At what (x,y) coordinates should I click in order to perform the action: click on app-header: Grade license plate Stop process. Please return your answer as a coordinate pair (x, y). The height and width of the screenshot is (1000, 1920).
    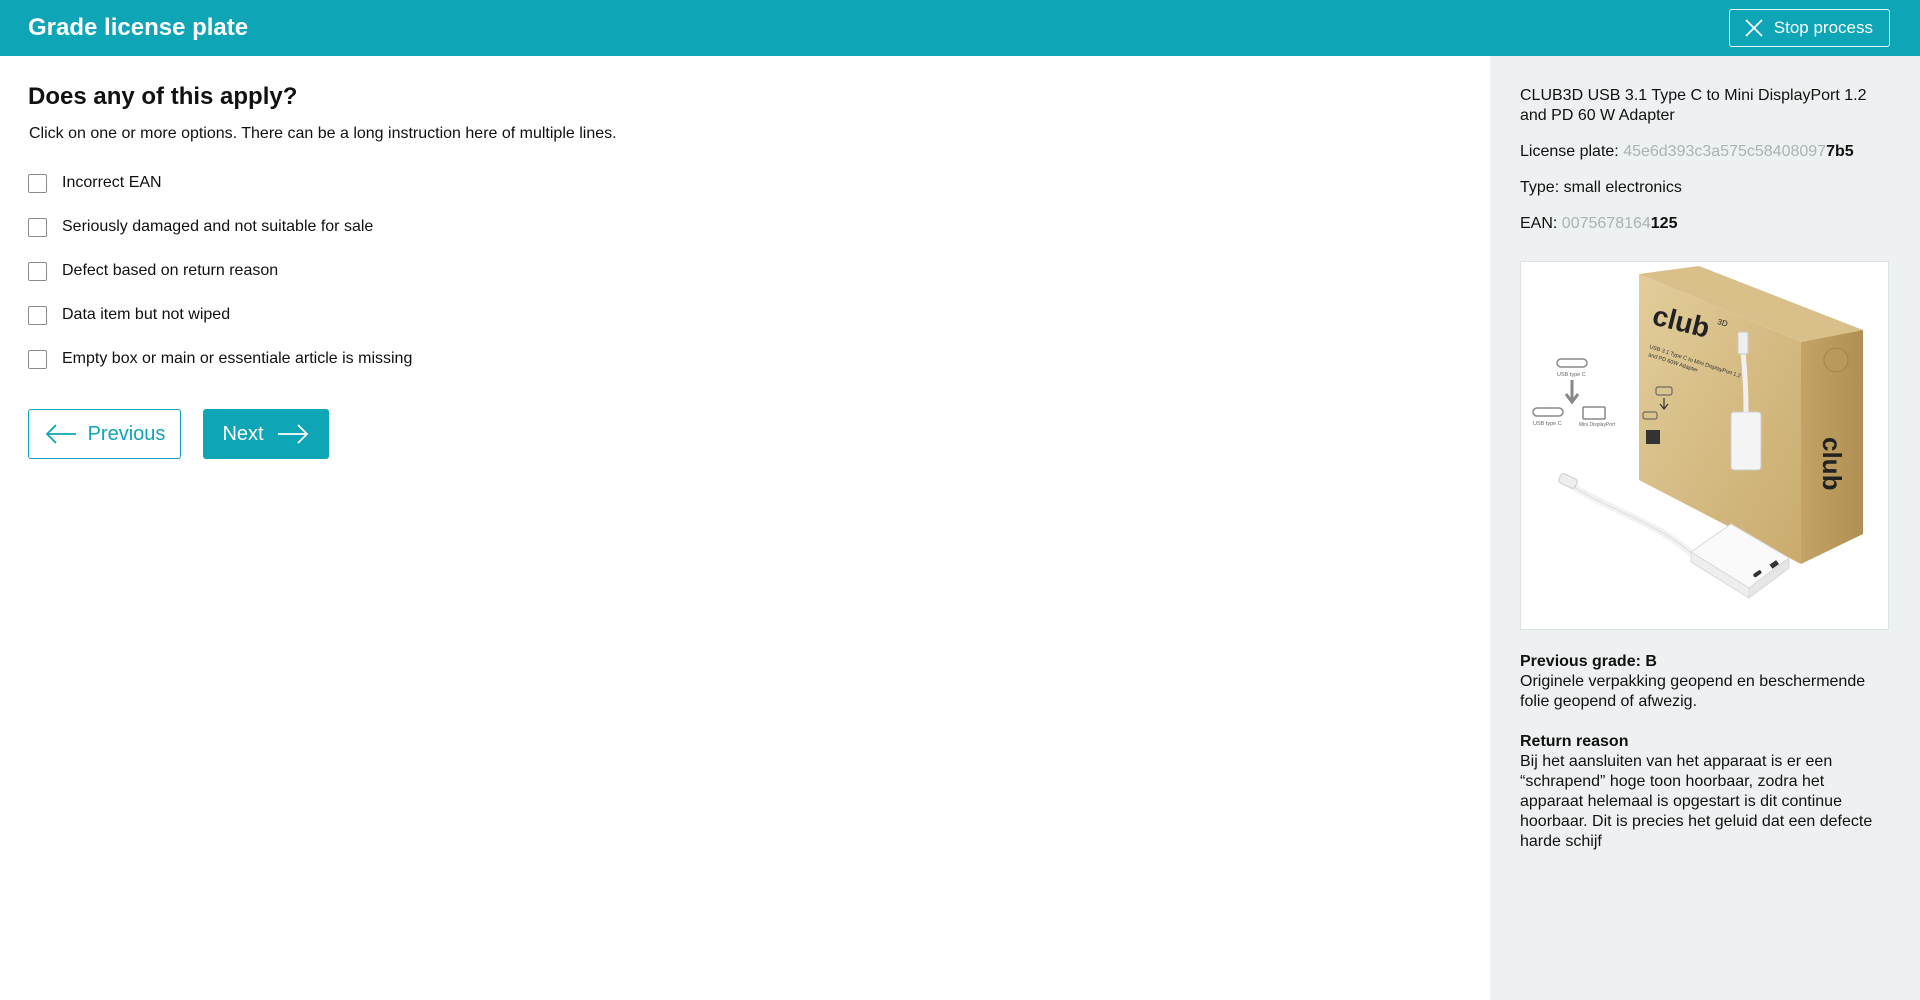
    Looking at the image, I should click on (960, 28).